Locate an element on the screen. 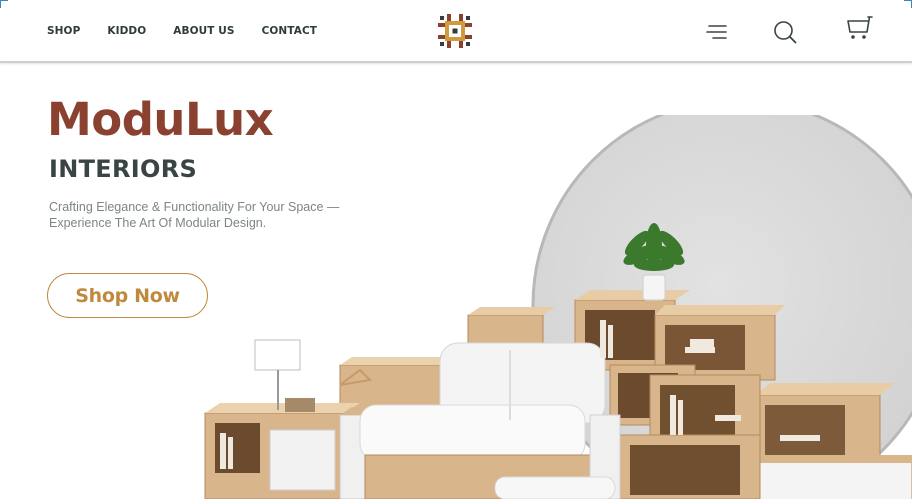 The height and width of the screenshot is (499, 912). hamburger-menu-icon is located at coordinates (717, 32).